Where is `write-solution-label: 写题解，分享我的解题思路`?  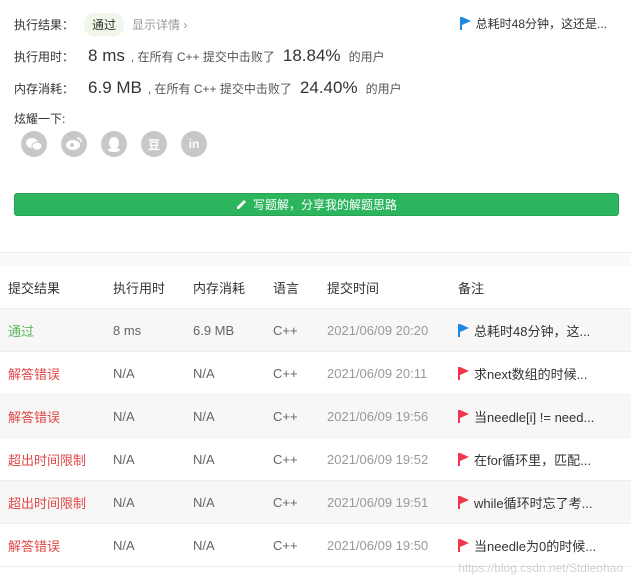 write-solution-label: 写题解，分享我的解题思路 is located at coordinates (324, 205).